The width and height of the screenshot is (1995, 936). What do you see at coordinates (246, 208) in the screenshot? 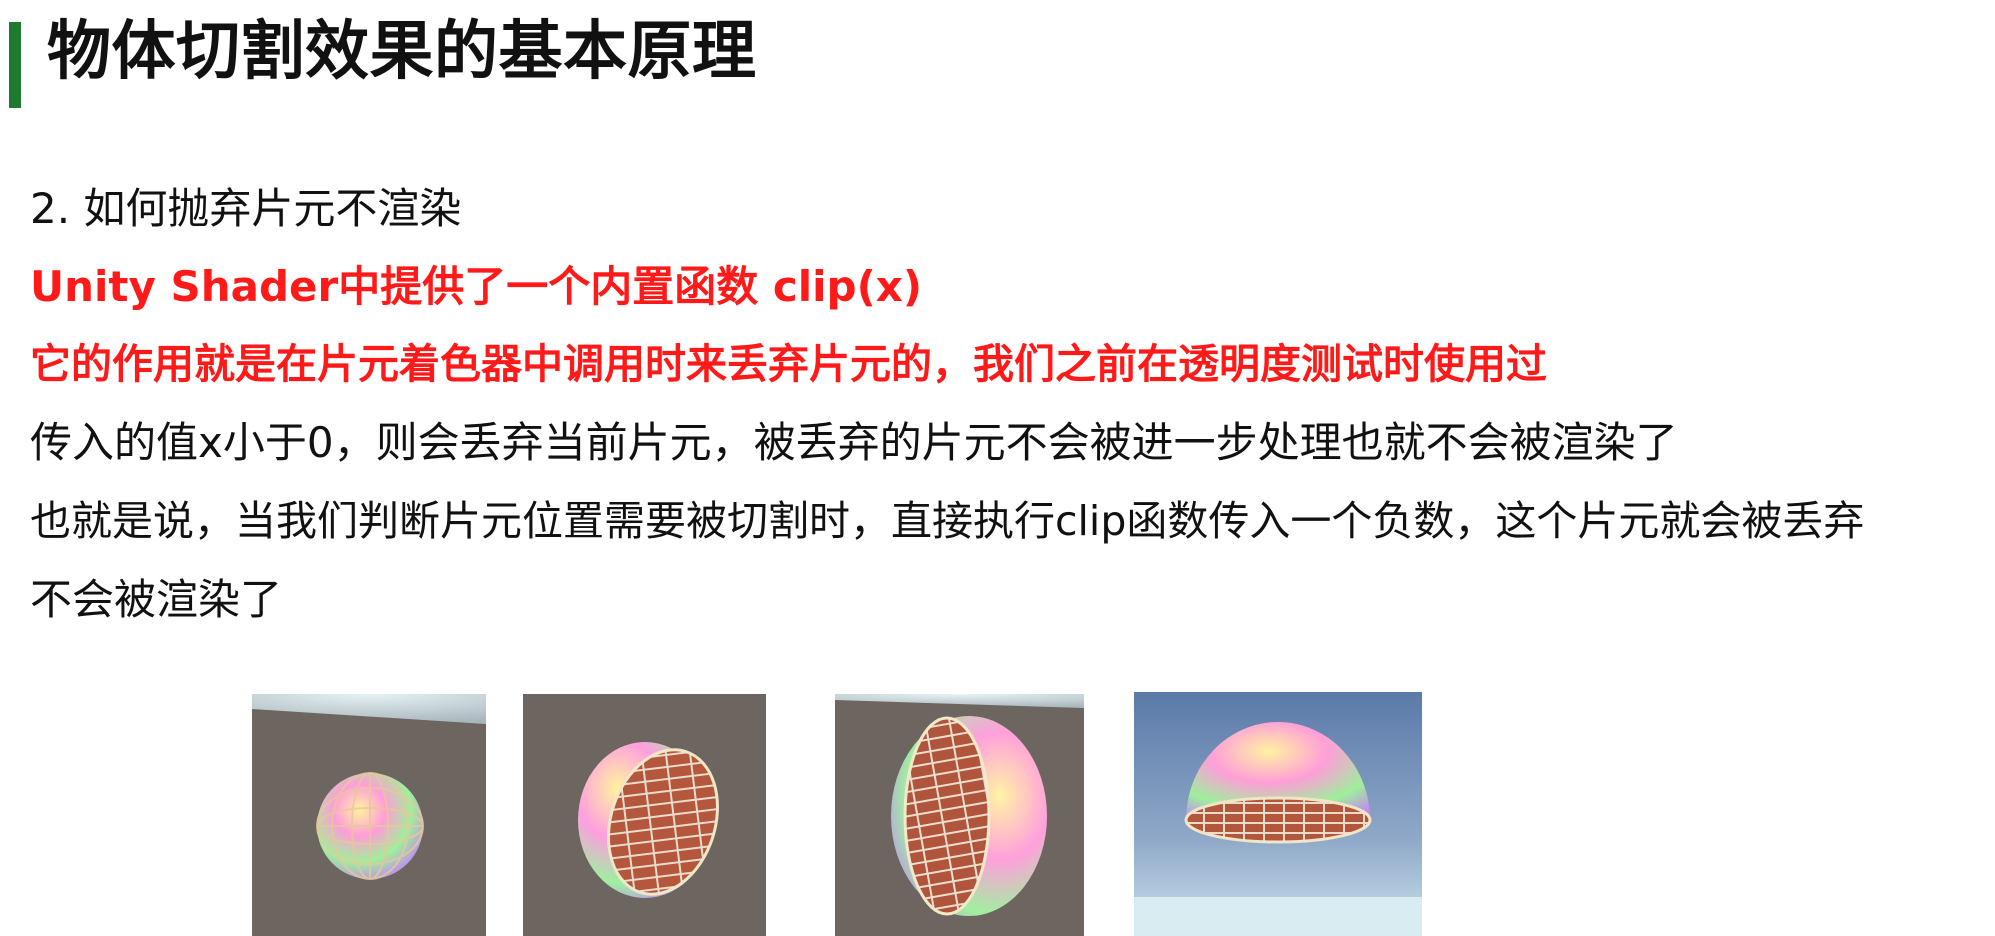
I see `section-heading: 2. 如何抛弃片元不渲染` at bounding box center [246, 208].